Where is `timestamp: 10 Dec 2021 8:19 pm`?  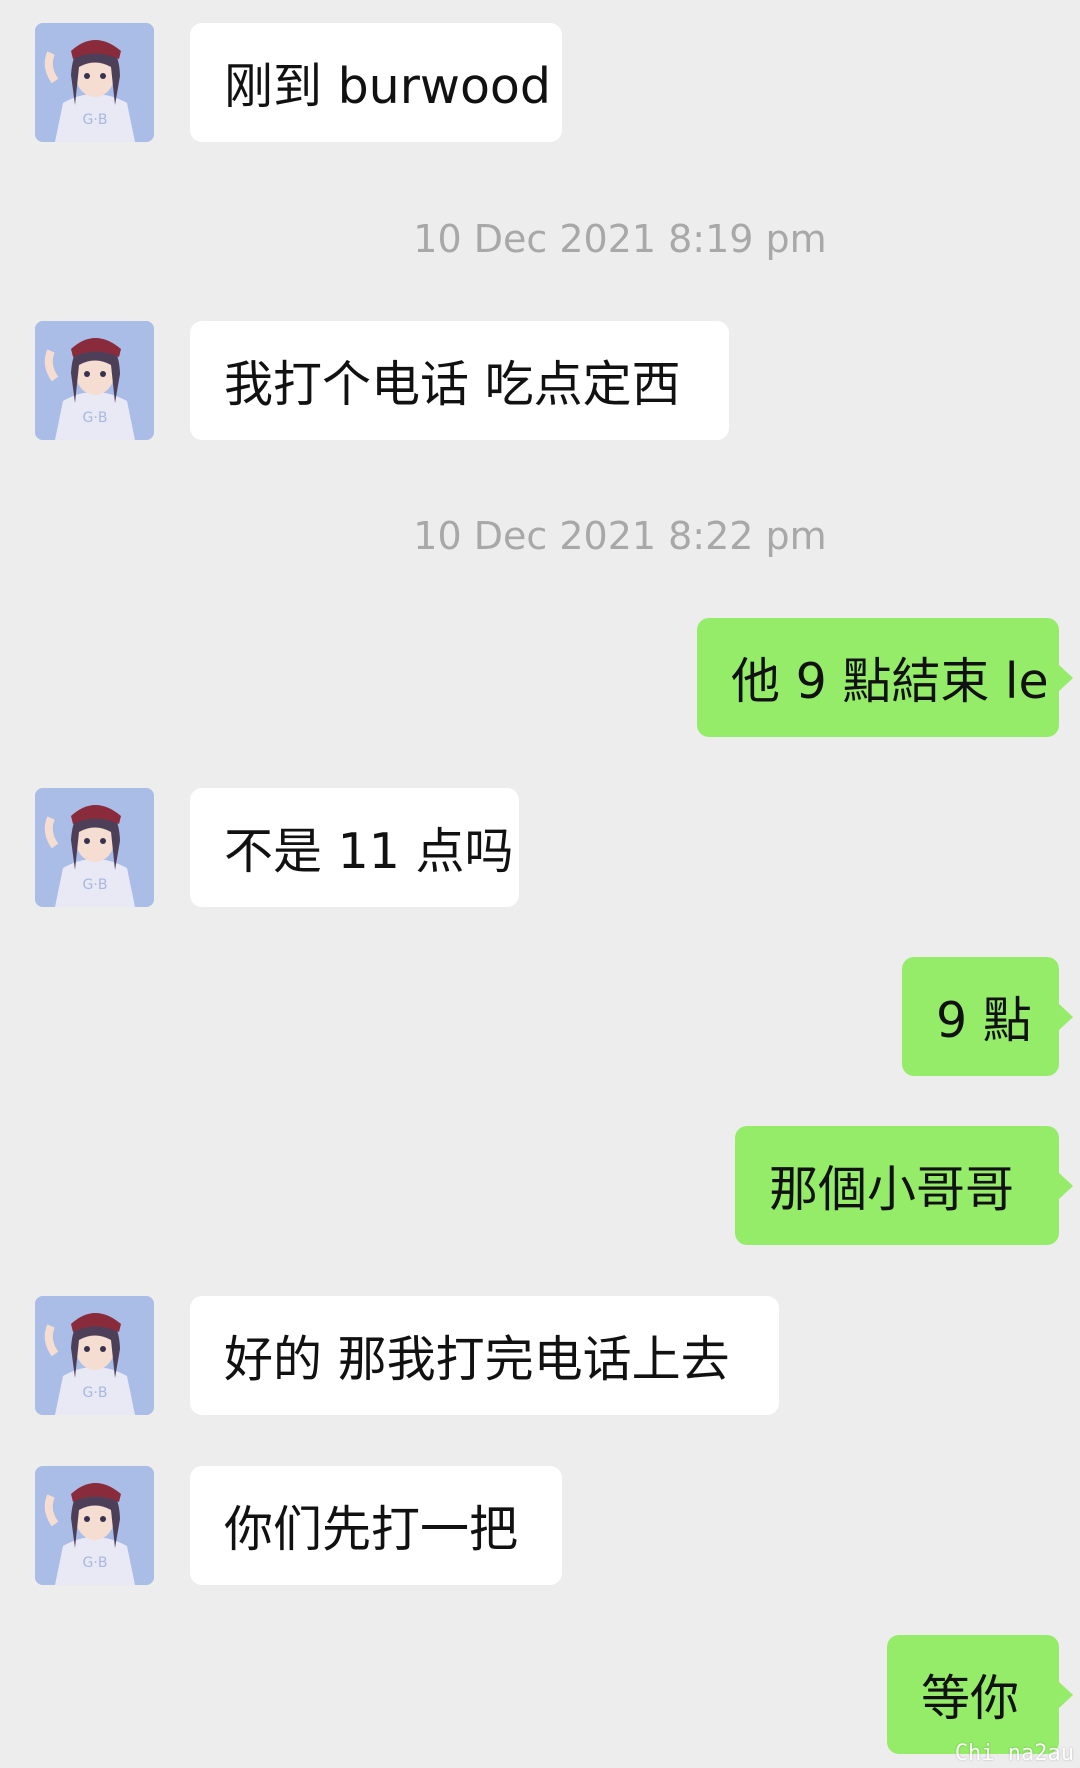 timestamp: 10 Dec 2021 8:19 pm is located at coordinates (620, 239).